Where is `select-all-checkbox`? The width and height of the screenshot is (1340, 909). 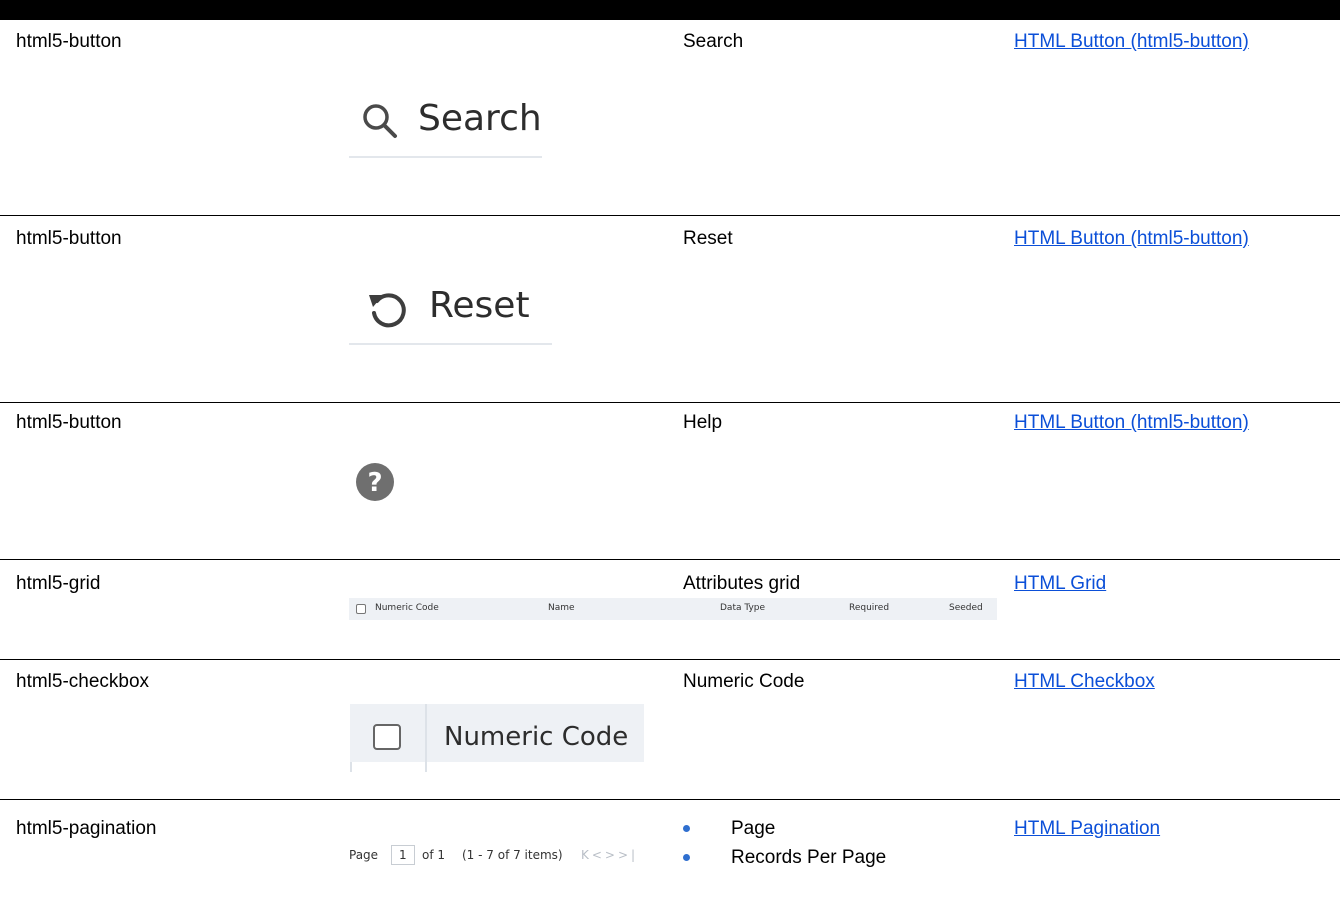 select-all-checkbox is located at coordinates (361, 609).